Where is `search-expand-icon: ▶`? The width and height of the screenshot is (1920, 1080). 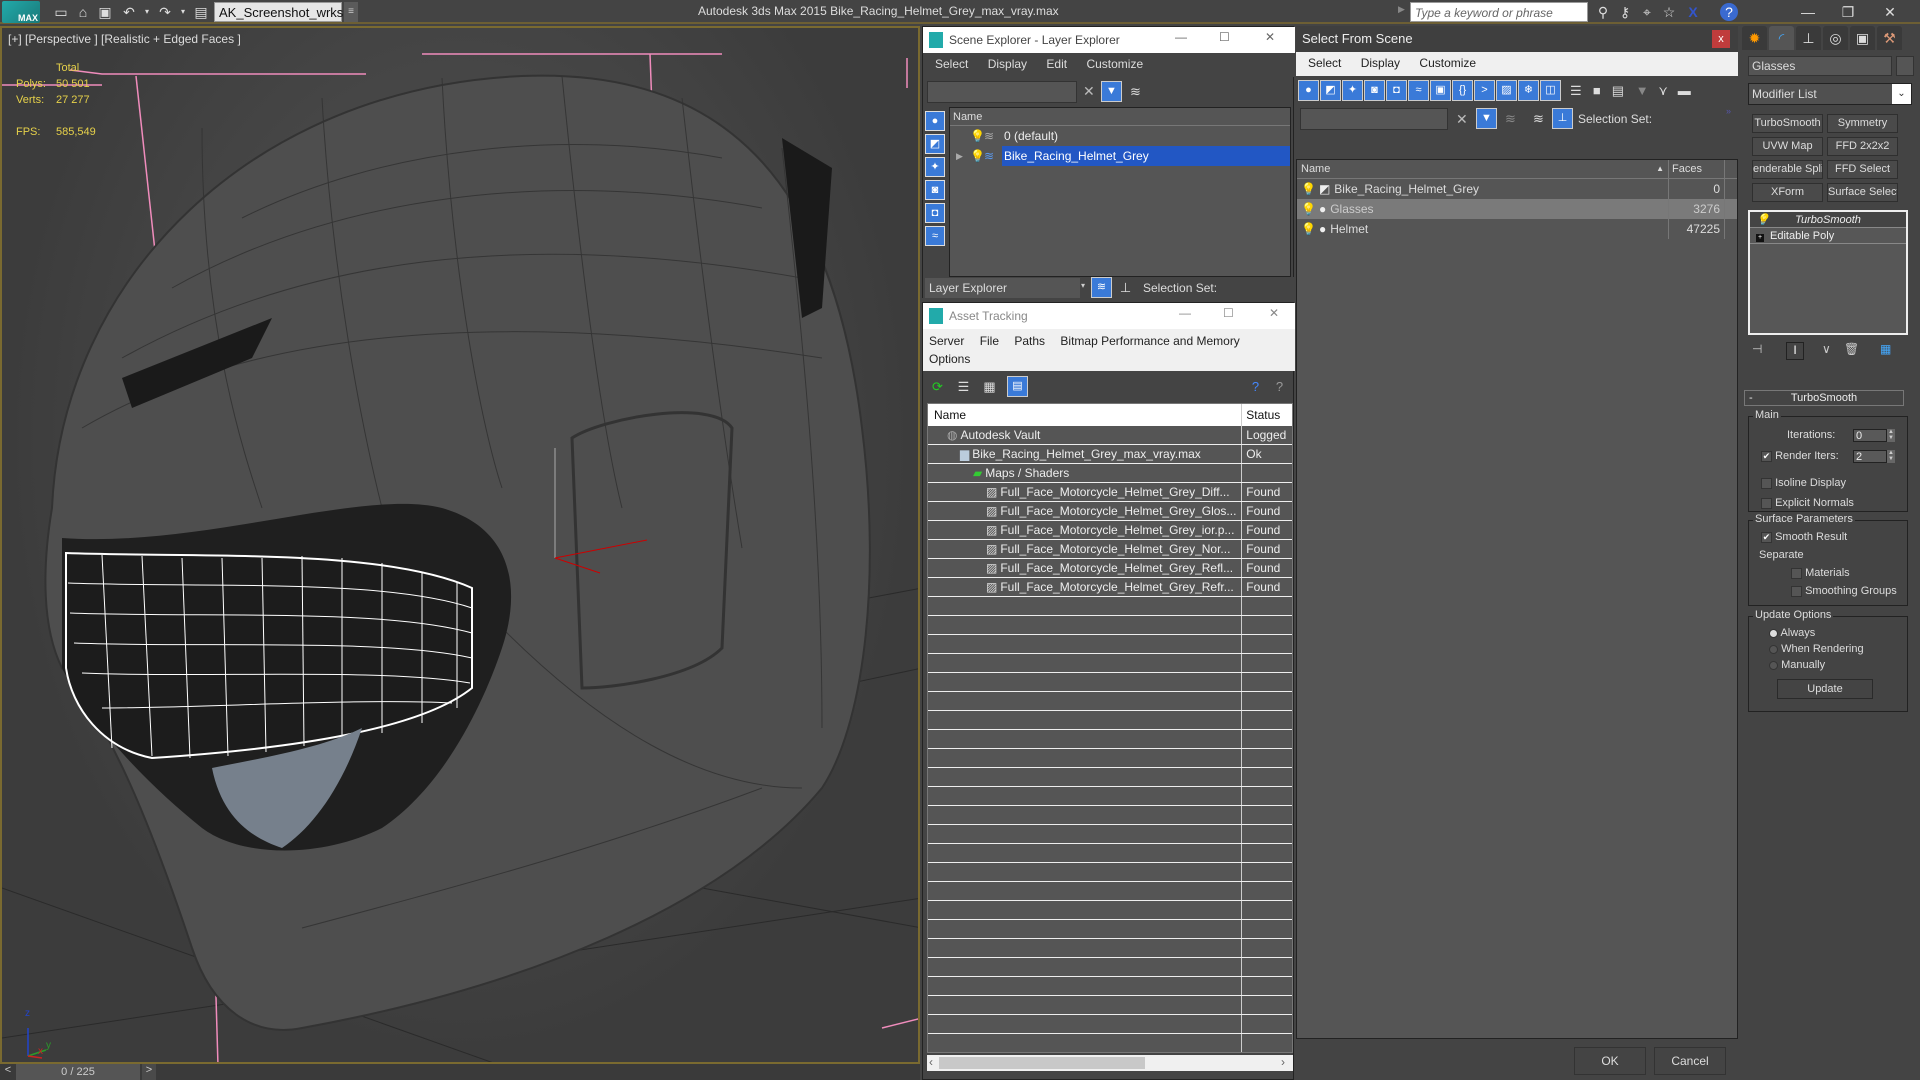 search-expand-icon: ▶ is located at coordinates (1401, 9).